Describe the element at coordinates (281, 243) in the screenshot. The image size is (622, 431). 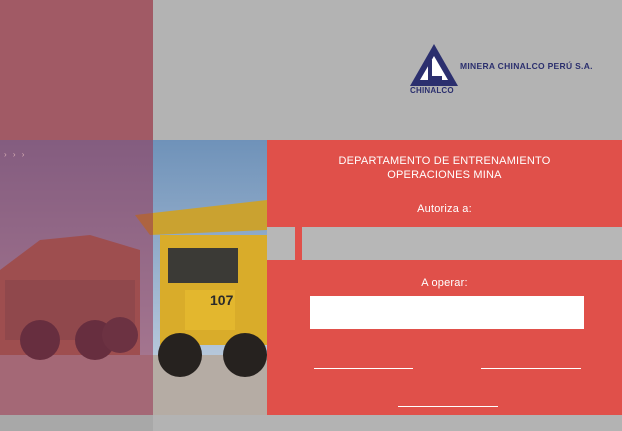
I see `authorized-code-field` at that location.